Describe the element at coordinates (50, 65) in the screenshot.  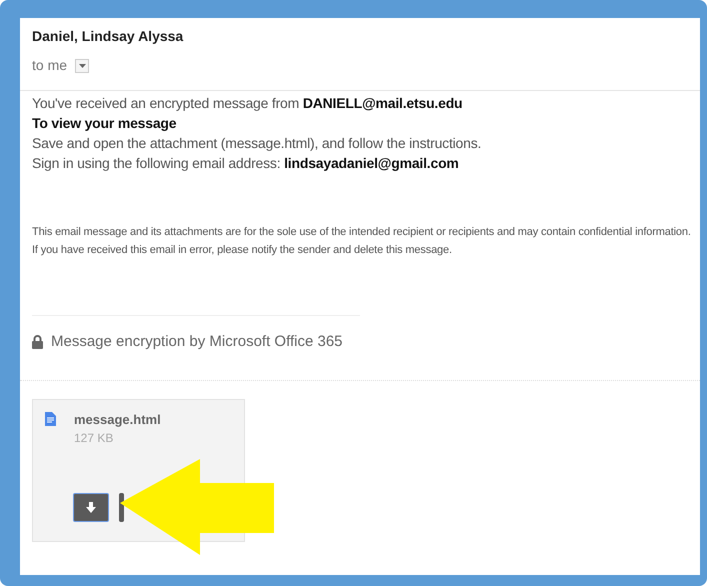
I see `recipient-label: to me` at that location.